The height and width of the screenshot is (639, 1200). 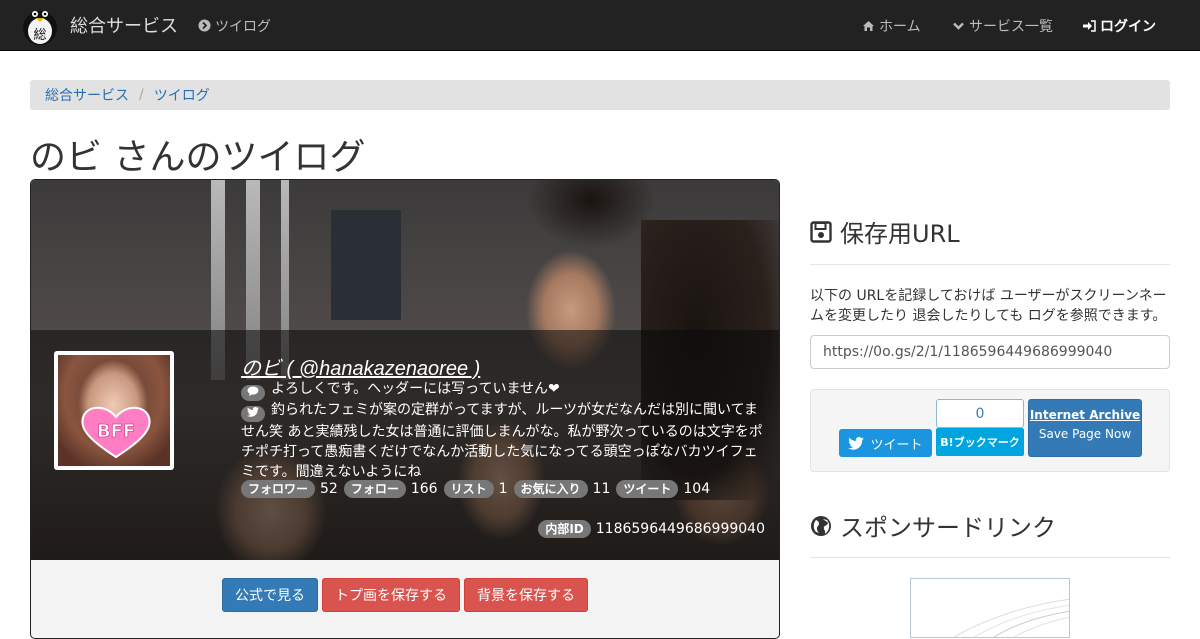 I want to click on penguin-logo-icon: 総, so click(x=40, y=28).